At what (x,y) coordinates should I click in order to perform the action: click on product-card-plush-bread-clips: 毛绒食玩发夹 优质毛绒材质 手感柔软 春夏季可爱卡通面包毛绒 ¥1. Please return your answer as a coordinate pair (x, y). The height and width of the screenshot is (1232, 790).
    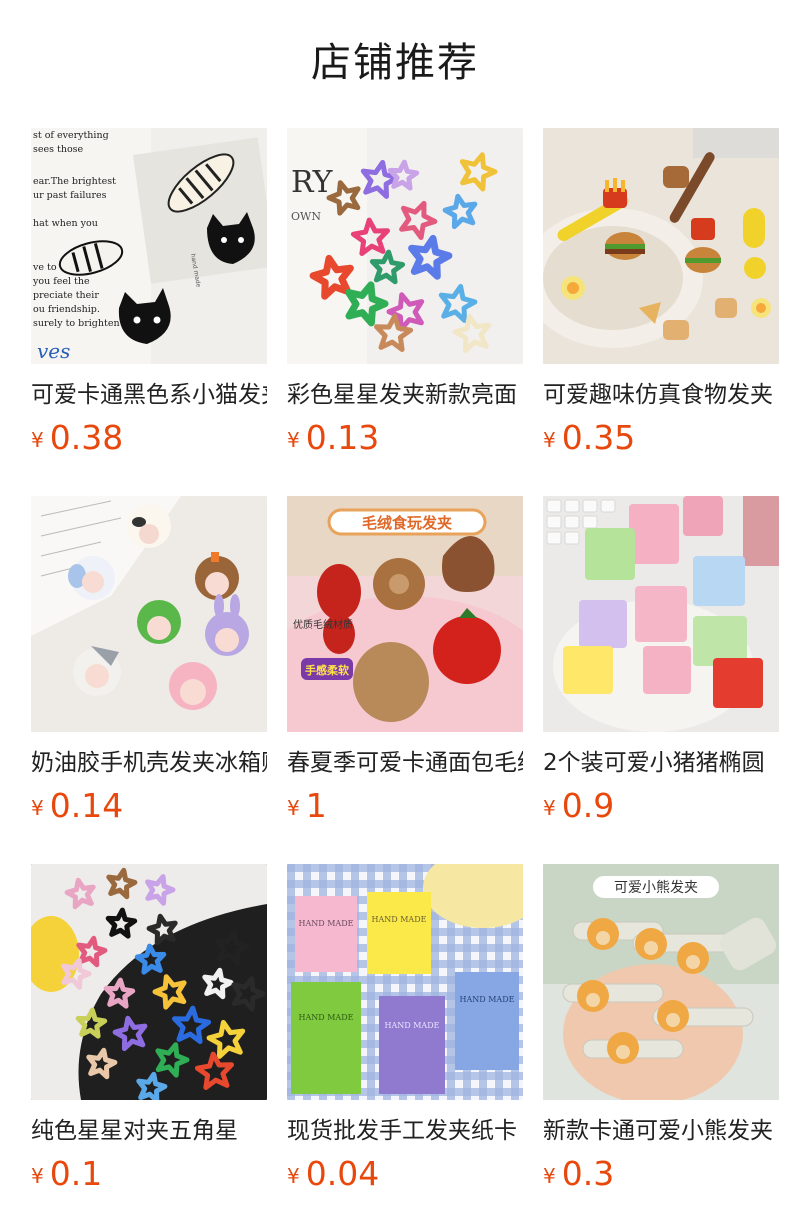
    Looking at the image, I should click on (405, 661).